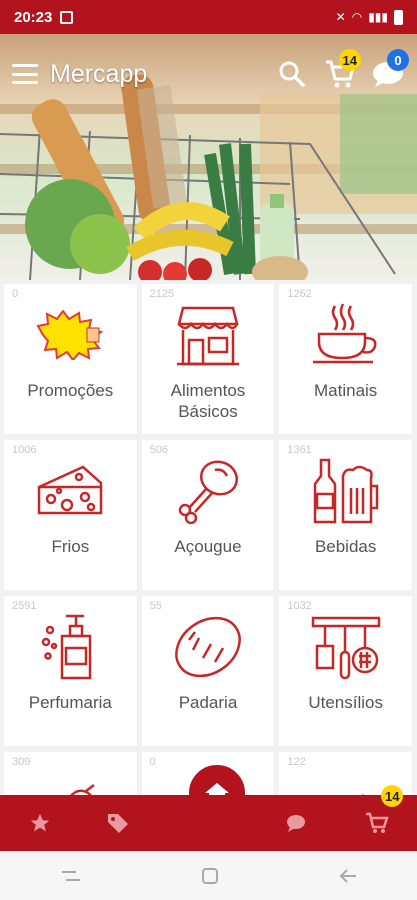 The height and width of the screenshot is (900, 417). Describe the element at coordinates (33, 17) in the screenshot. I see `status-time: 20:23` at that location.